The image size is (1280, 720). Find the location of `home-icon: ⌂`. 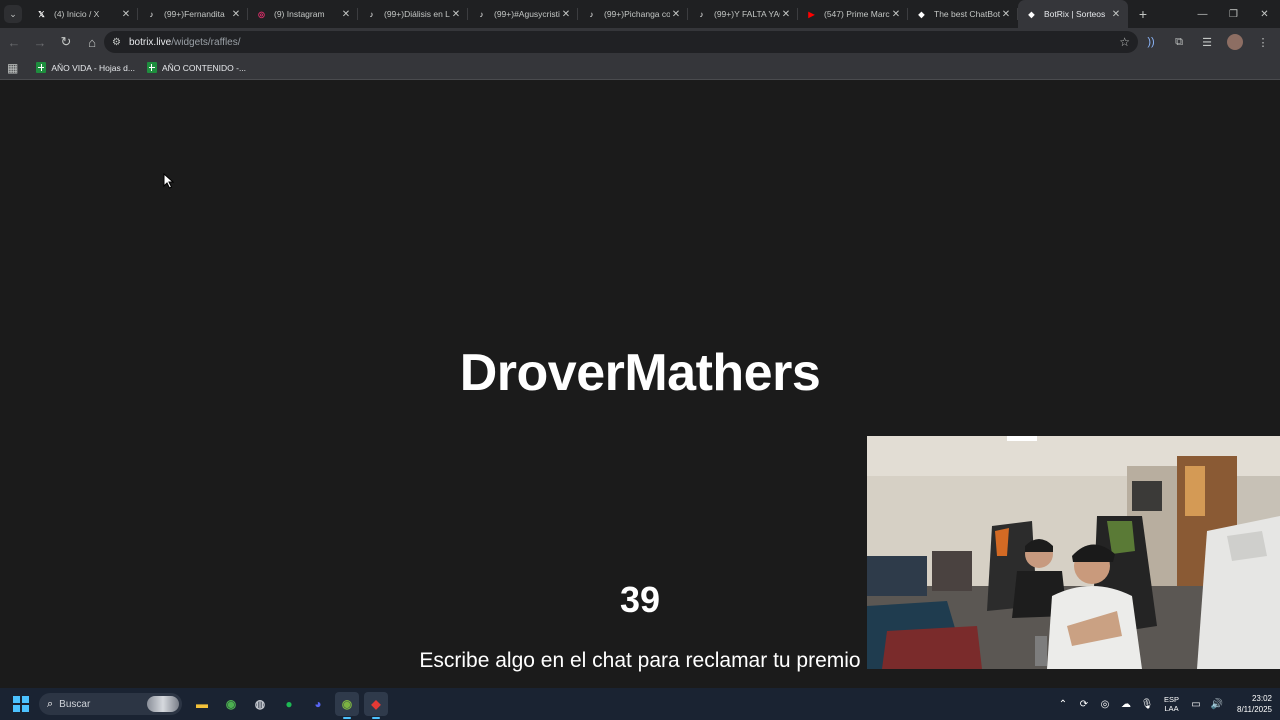

home-icon: ⌂ is located at coordinates (92, 42).